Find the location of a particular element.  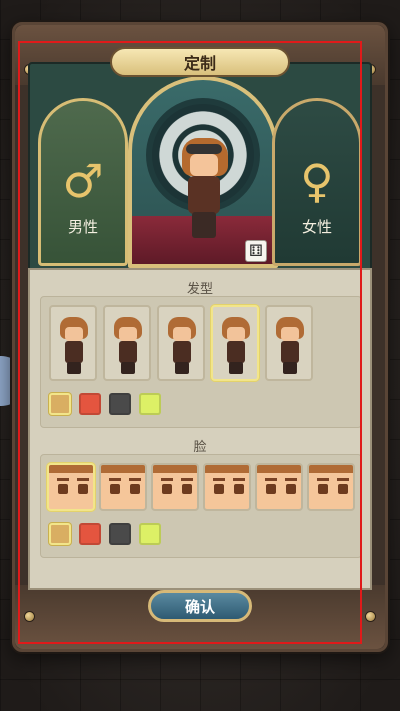

hair-section is located at coordinates (201, 362).